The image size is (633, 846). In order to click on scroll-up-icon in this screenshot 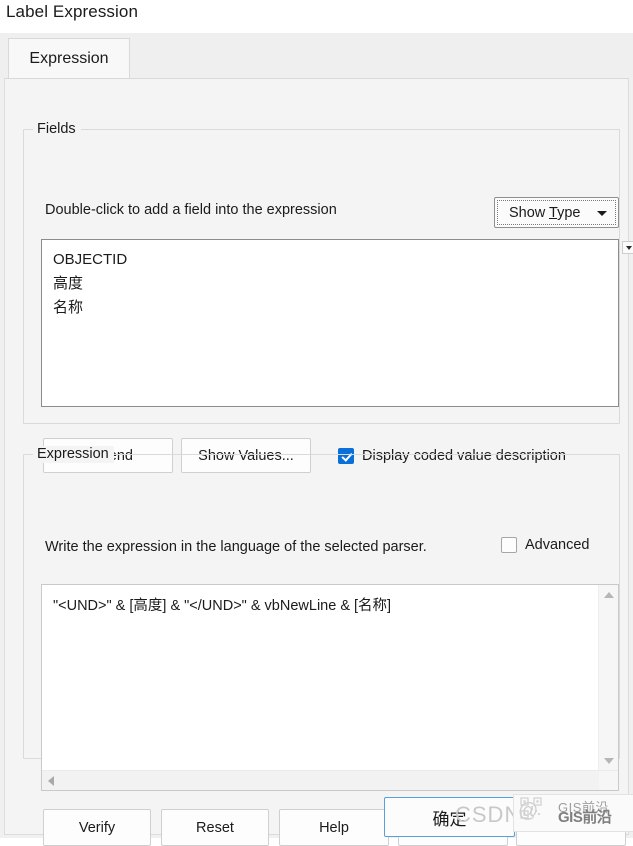, I will do `click(608, 595)`.